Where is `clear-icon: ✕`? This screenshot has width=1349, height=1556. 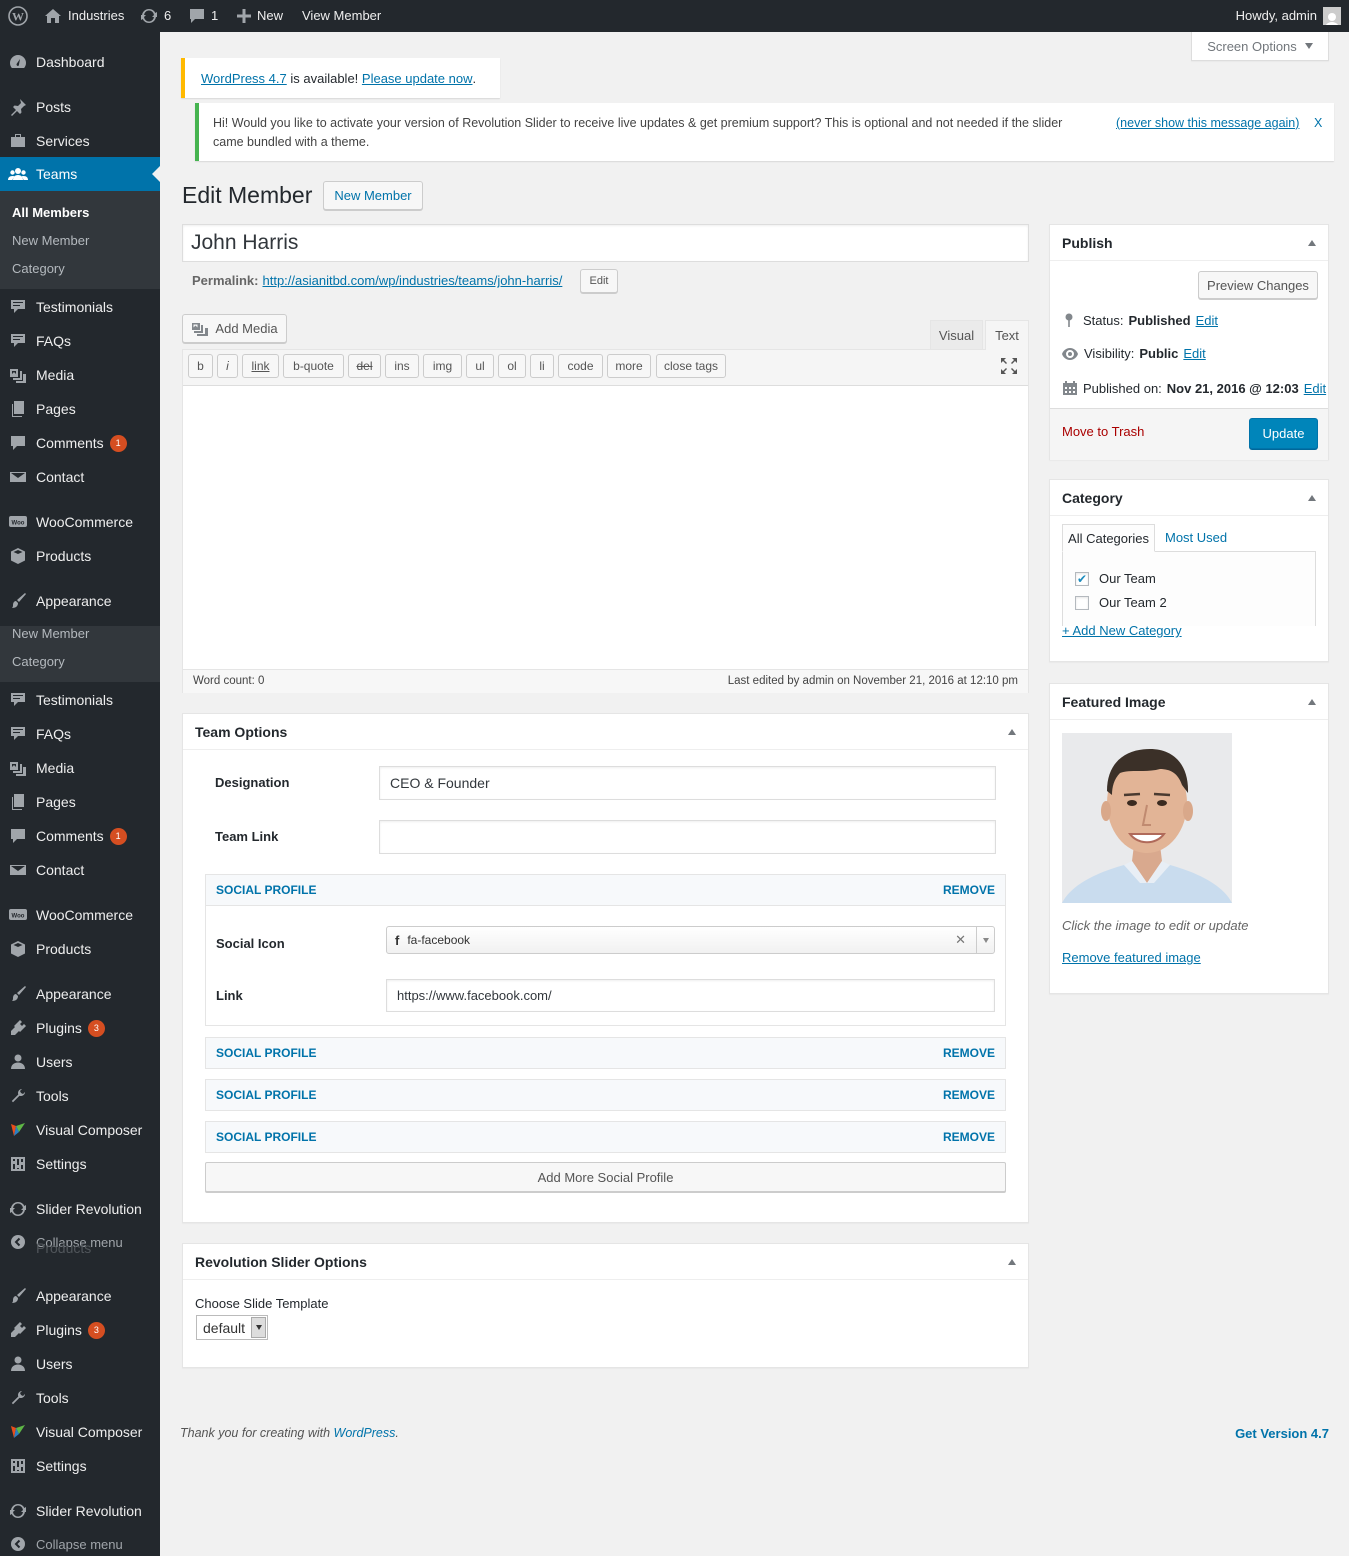 clear-icon: ✕ is located at coordinates (960, 940).